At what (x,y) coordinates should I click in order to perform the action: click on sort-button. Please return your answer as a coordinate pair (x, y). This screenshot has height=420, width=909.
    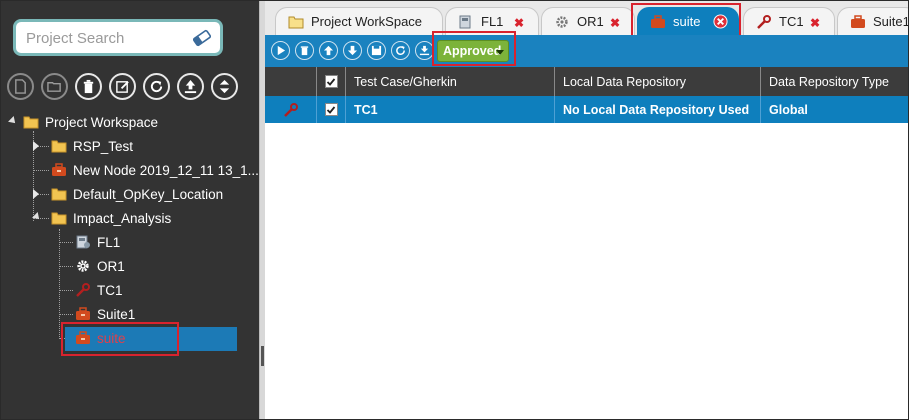
    Looking at the image, I should click on (224, 86).